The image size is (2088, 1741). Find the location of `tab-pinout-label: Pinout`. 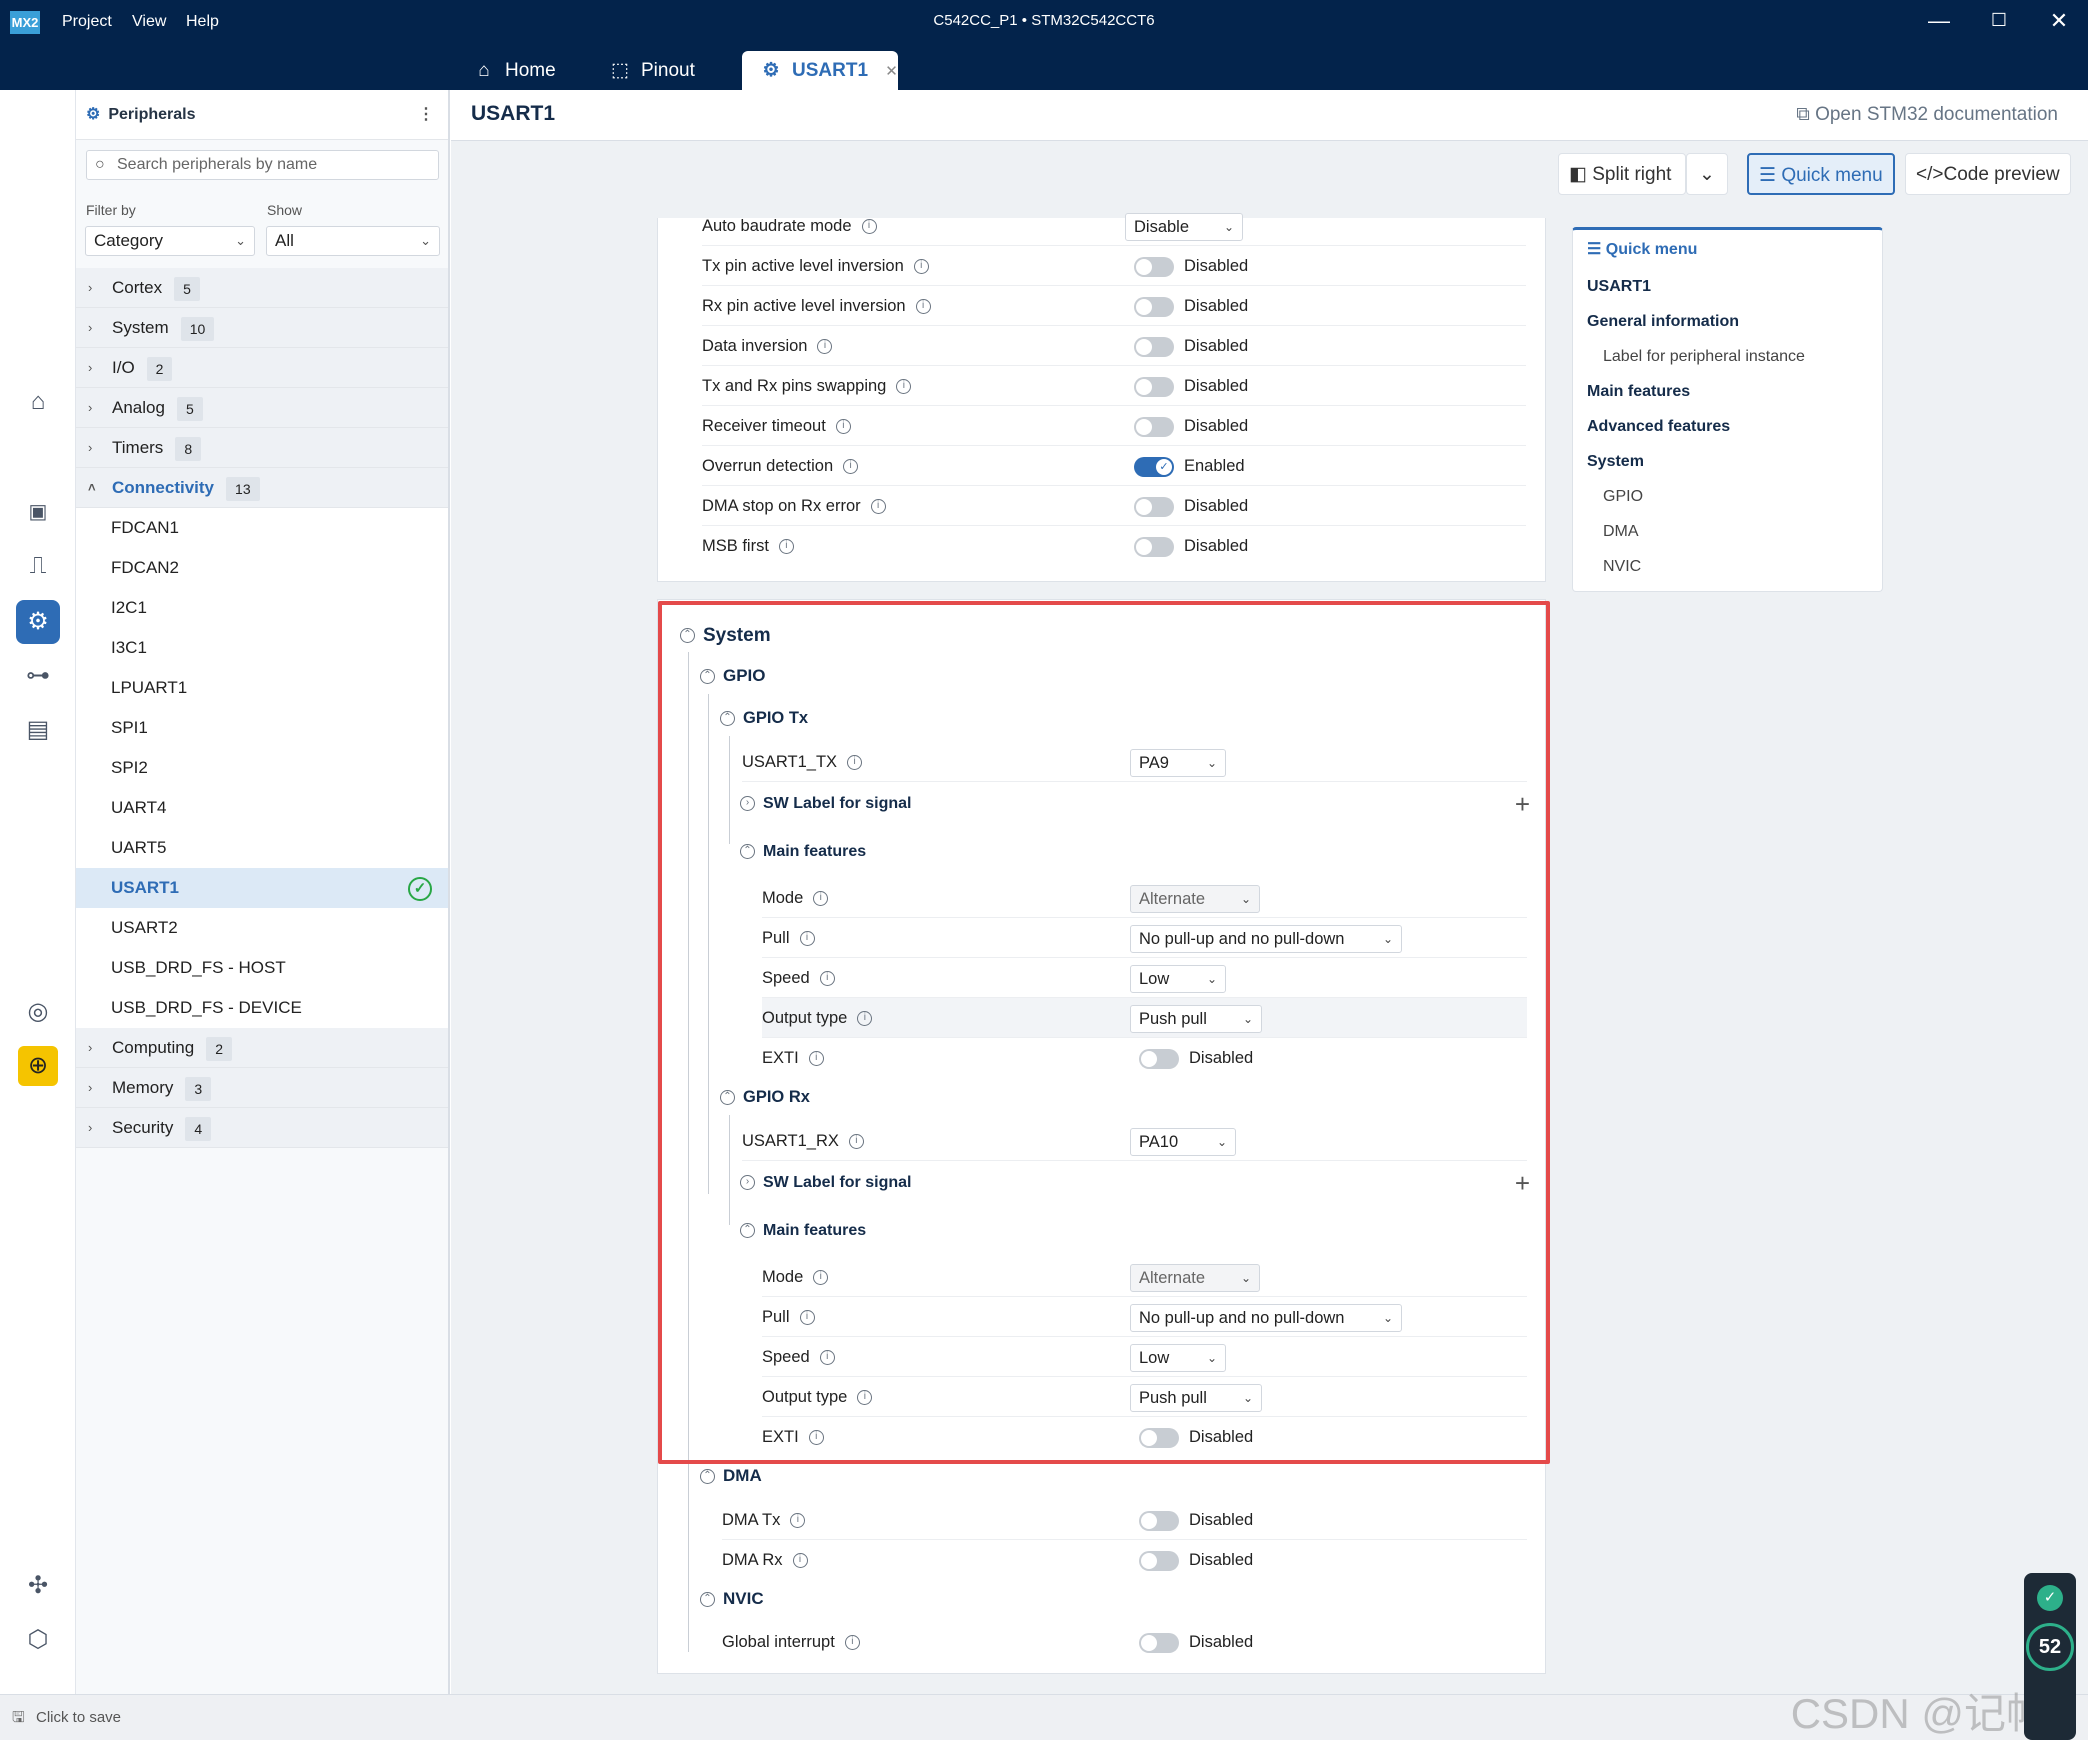

tab-pinout-label: Pinout is located at coordinates (668, 70).